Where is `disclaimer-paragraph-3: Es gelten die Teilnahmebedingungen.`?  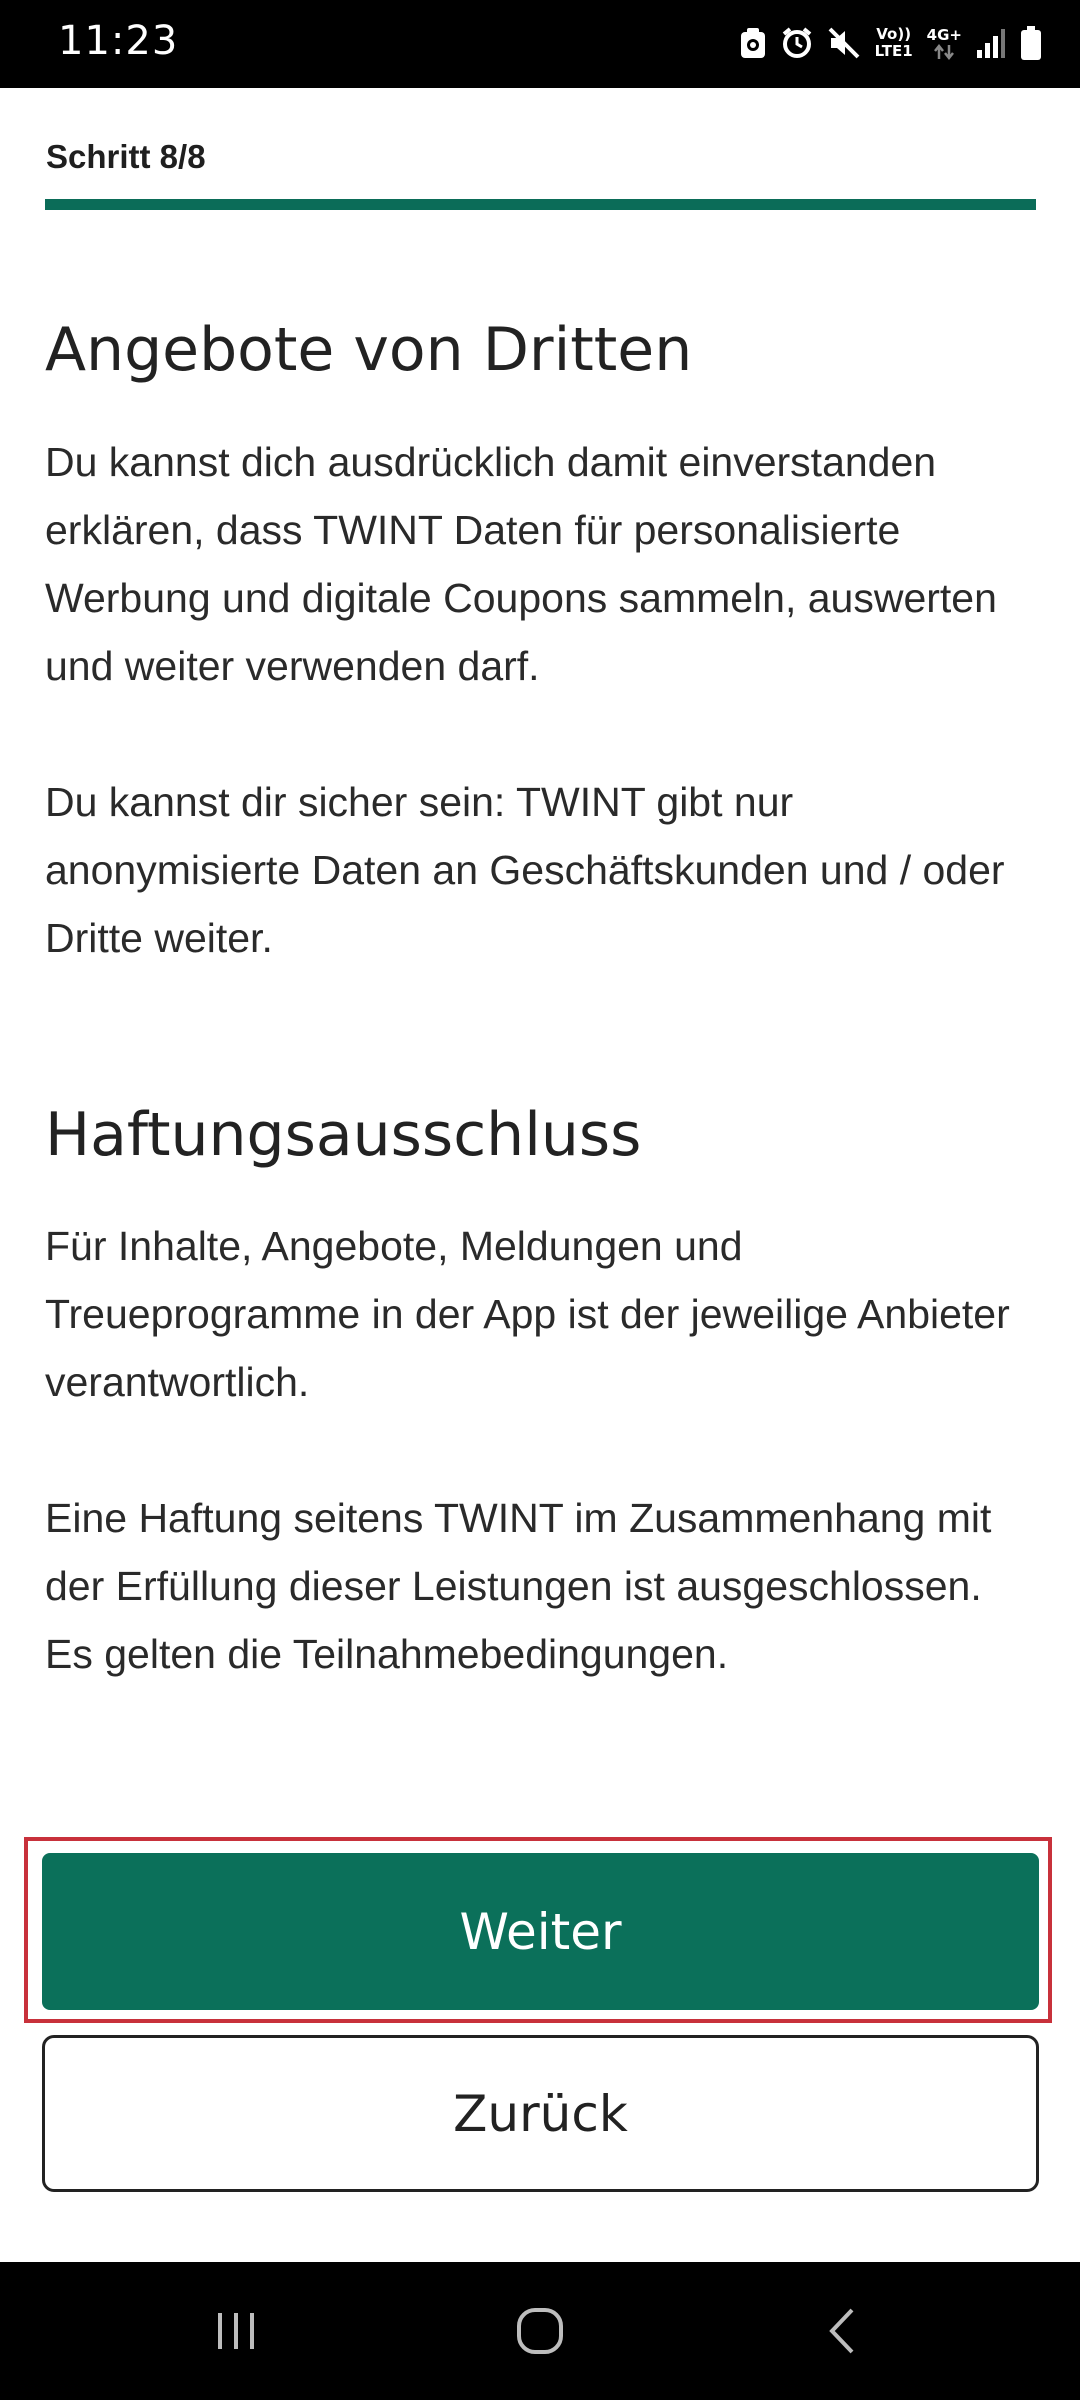
disclaimer-paragraph-3: Es gelten die Teilnahmebedingungen. is located at coordinates (387, 1654).